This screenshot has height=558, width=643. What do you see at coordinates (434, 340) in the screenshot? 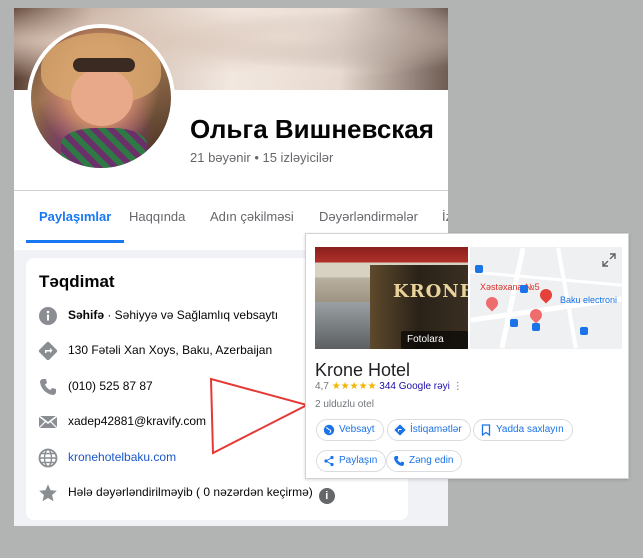
I see `view-photos-button: Fotolara baxın` at bounding box center [434, 340].